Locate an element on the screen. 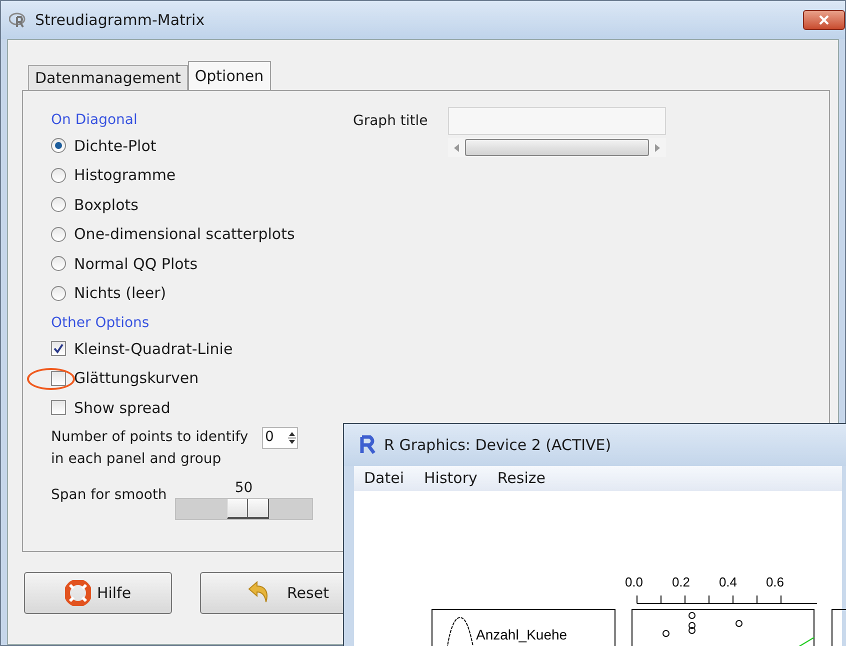  variable-label: Anzahl_Kuehe is located at coordinates (522, 634).